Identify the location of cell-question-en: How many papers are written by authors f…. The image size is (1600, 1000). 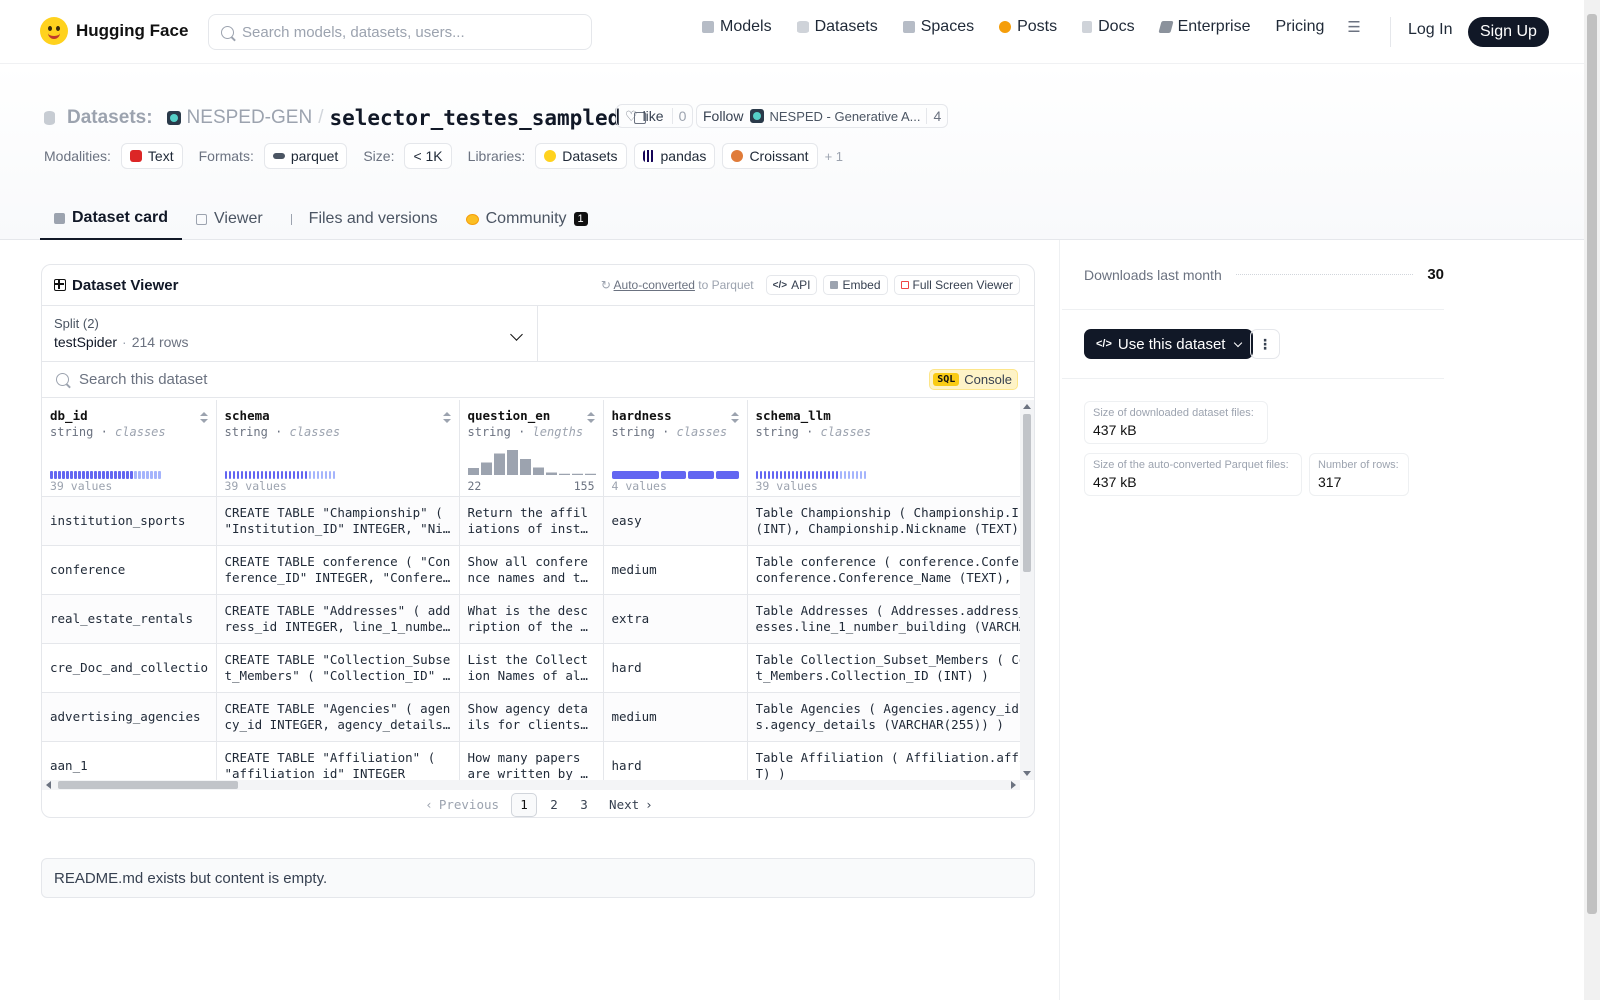
(531, 760).